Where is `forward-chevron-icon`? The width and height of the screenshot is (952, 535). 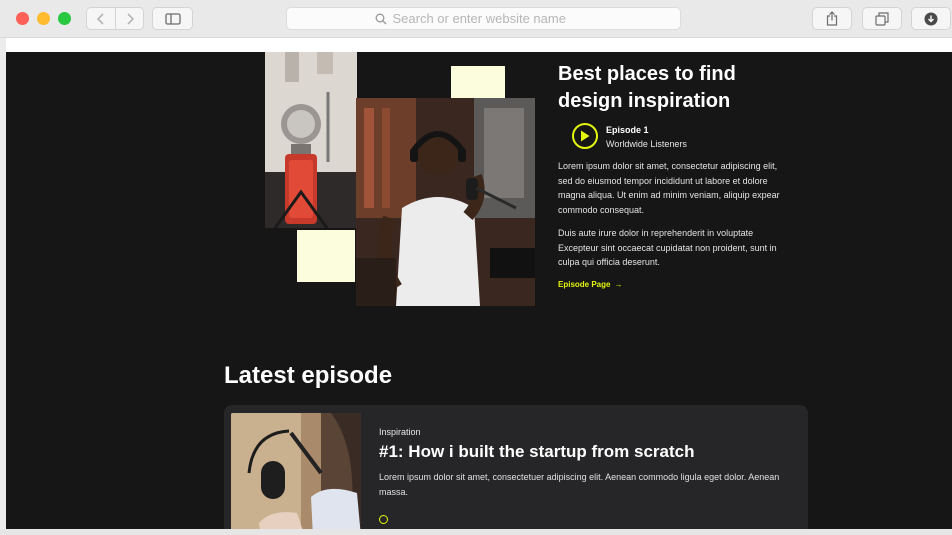 forward-chevron-icon is located at coordinates (130, 18).